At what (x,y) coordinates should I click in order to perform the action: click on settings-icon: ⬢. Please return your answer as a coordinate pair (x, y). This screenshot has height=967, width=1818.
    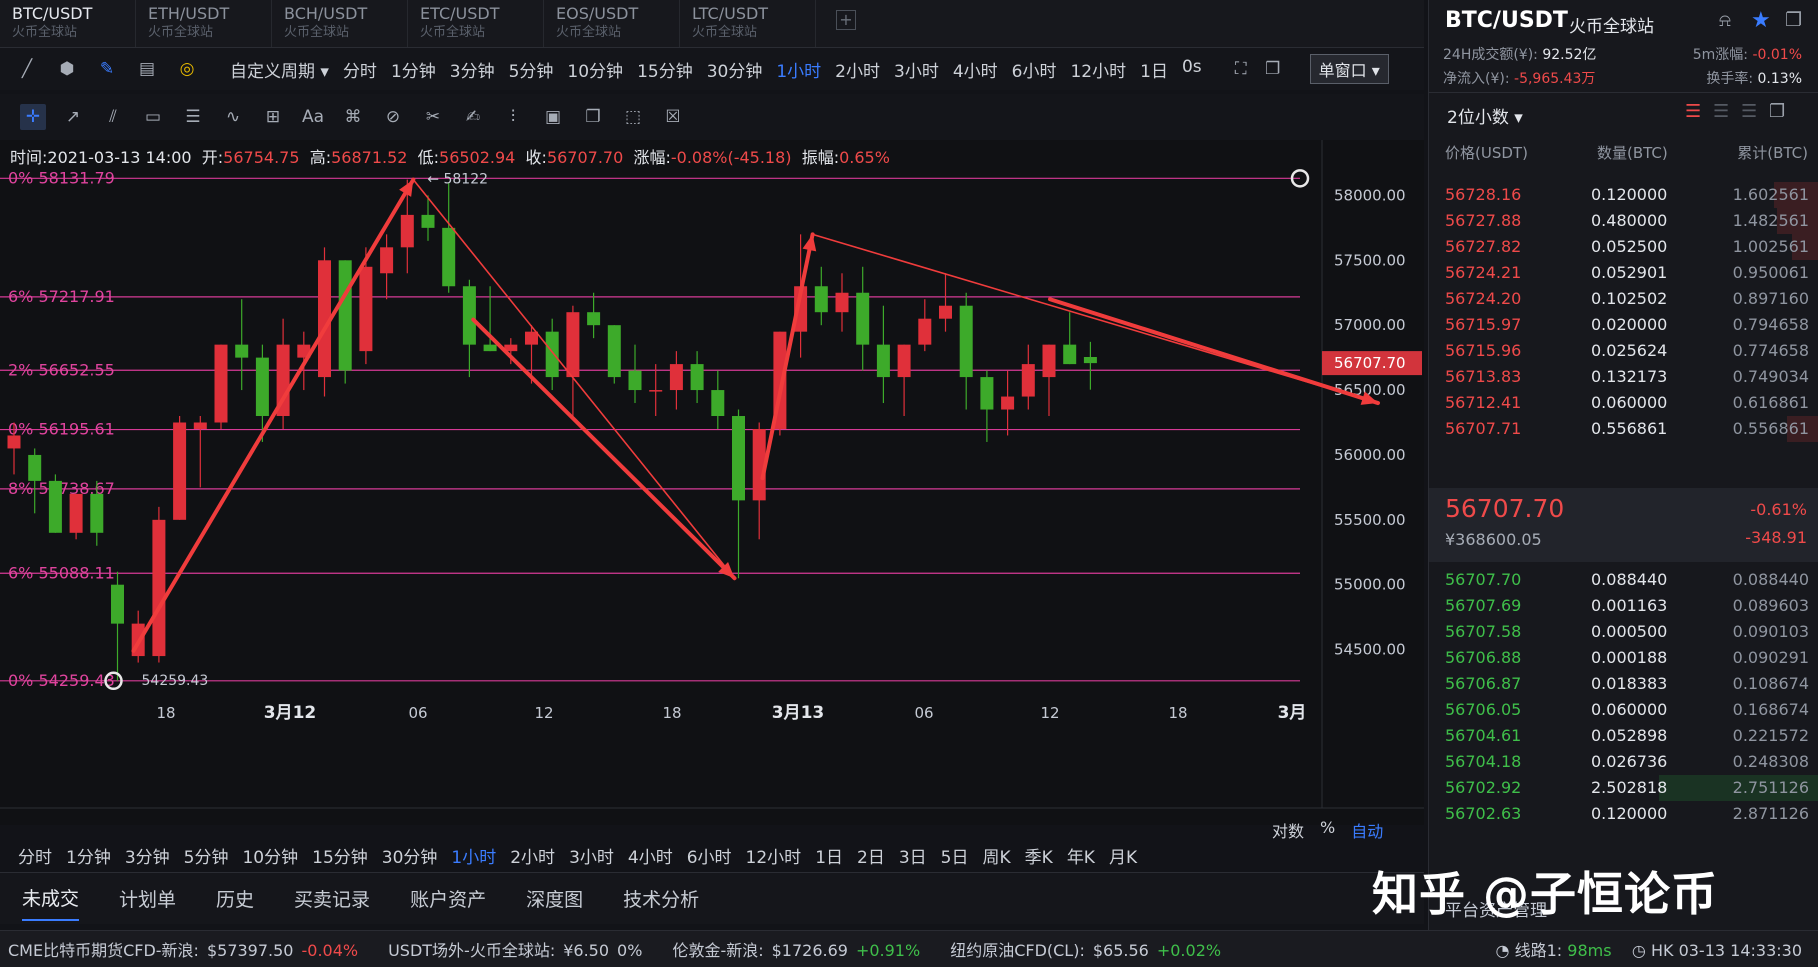
    Looking at the image, I should click on (67, 69).